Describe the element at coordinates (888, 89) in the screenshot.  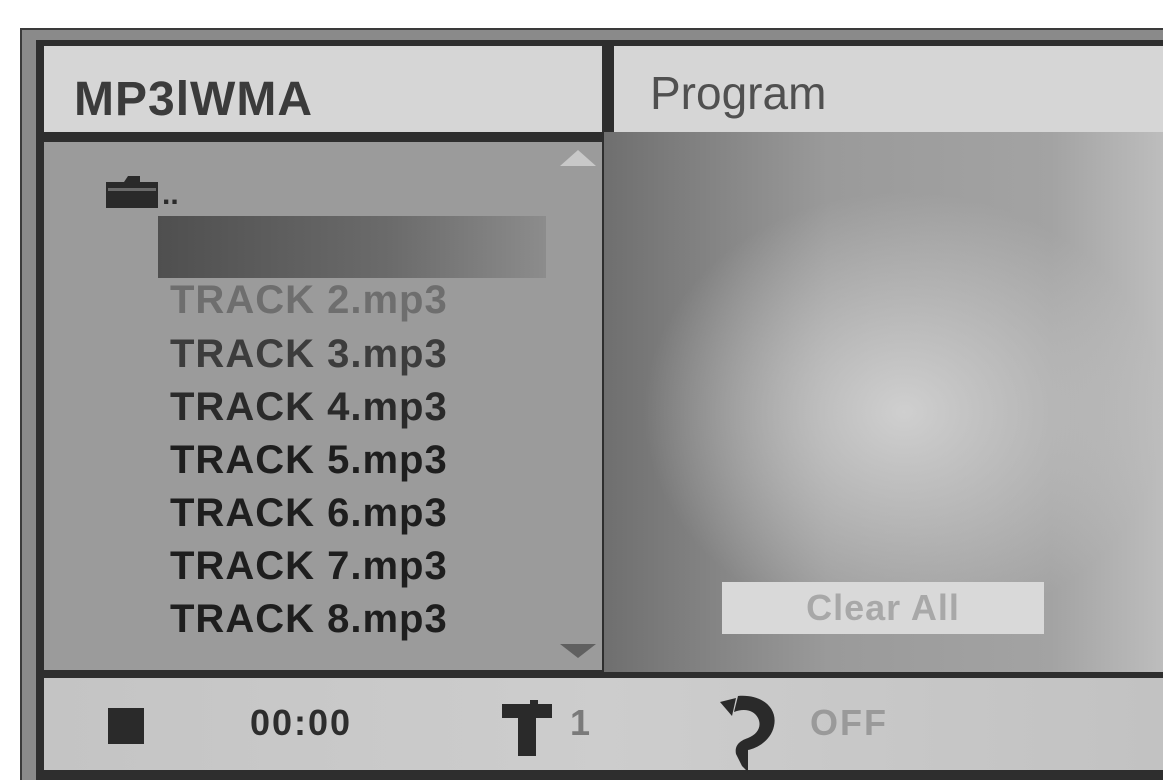
I see `program-header: Program` at that location.